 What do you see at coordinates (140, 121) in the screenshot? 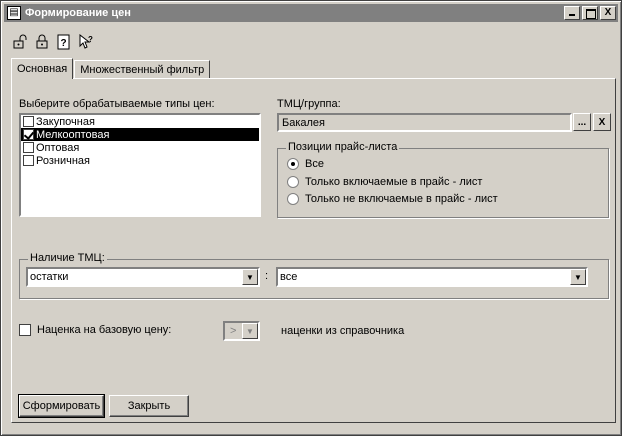
I see `list-item: Закупочная` at bounding box center [140, 121].